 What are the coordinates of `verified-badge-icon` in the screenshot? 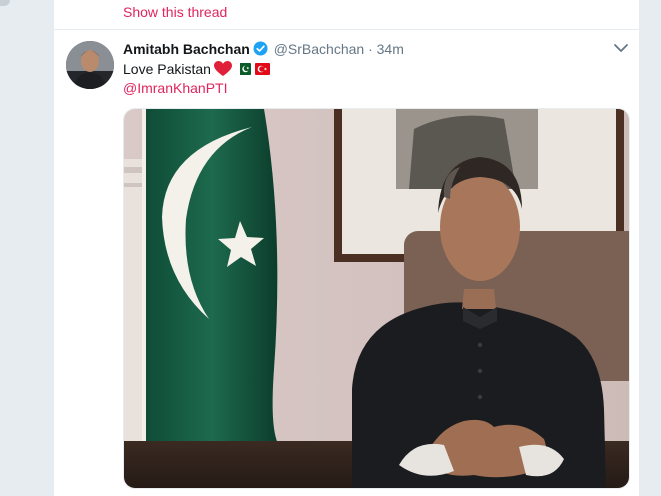 It's located at (260, 48).